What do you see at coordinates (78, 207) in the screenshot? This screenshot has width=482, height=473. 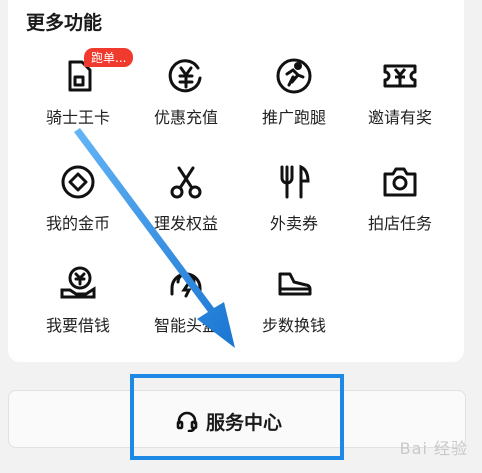 I see `tile-my-gold-coins: 我的金币` at bounding box center [78, 207].